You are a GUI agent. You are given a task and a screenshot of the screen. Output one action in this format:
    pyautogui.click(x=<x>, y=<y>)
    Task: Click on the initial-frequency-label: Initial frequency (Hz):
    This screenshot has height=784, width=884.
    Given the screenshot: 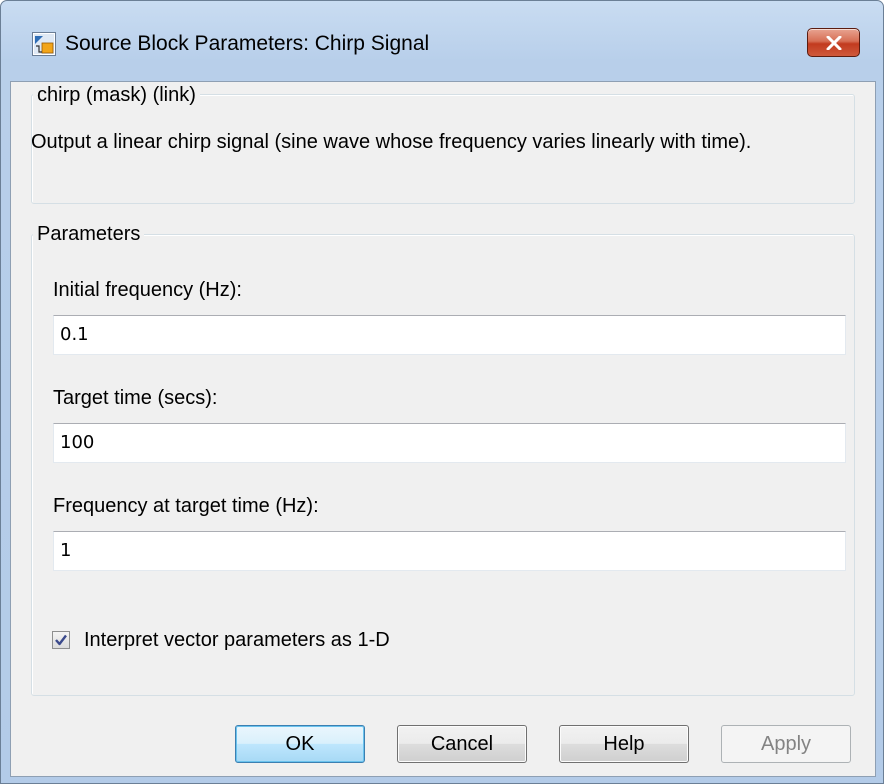 What is the action you would take?
    pyautogui.click(x=147, y=290)
    